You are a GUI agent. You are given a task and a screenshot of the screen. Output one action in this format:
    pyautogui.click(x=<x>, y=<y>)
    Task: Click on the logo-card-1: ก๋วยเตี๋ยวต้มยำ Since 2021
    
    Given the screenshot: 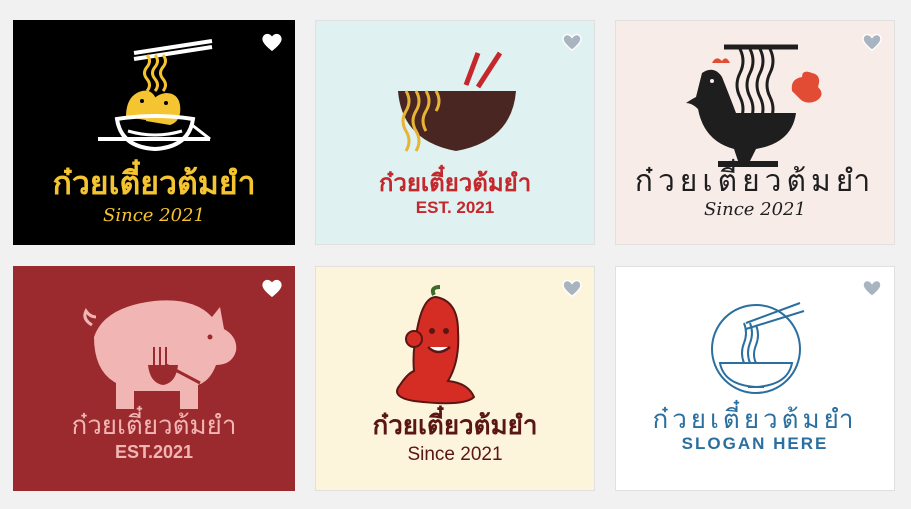 What is the action you would take?
    pyautogui.click(x=154, y=132)
    